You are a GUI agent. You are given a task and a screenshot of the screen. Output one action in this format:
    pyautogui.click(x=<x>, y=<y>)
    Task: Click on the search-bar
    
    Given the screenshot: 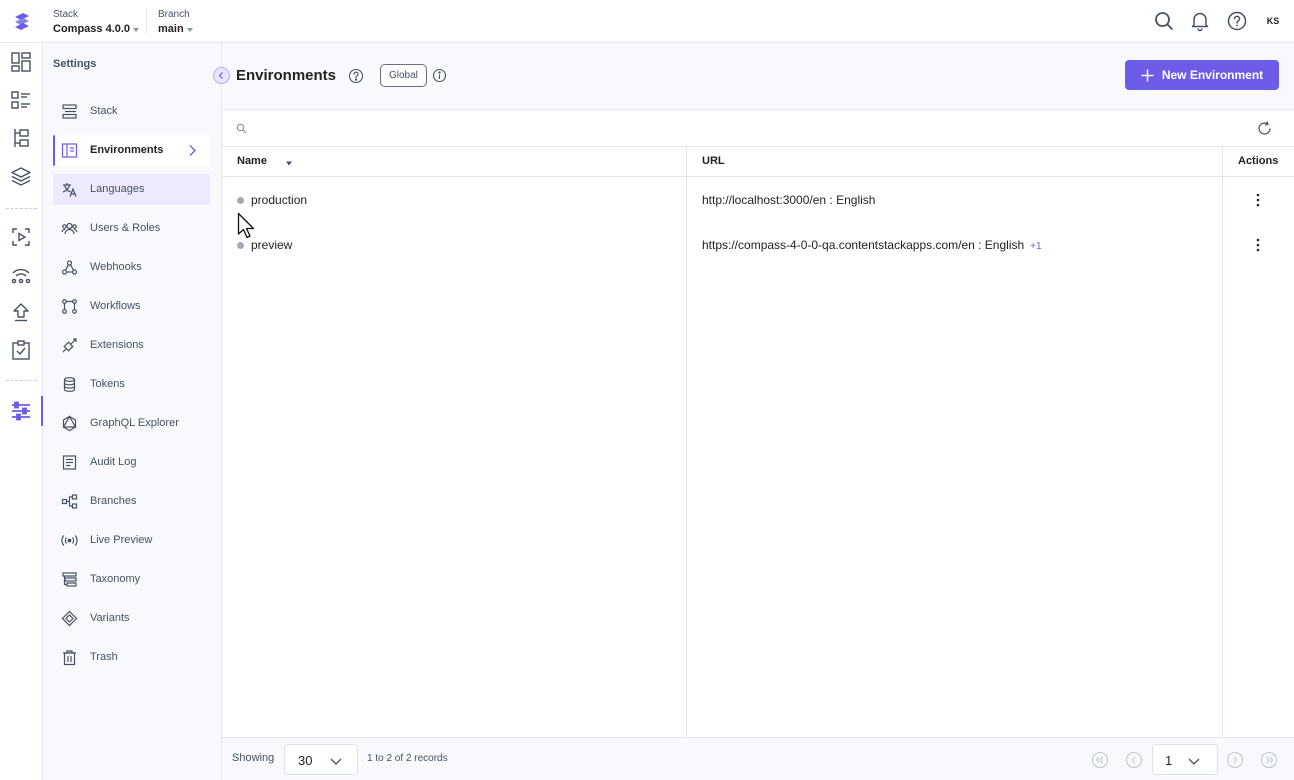 What is the action you would take?
    pyautogui.click(x=758, y=128)
    